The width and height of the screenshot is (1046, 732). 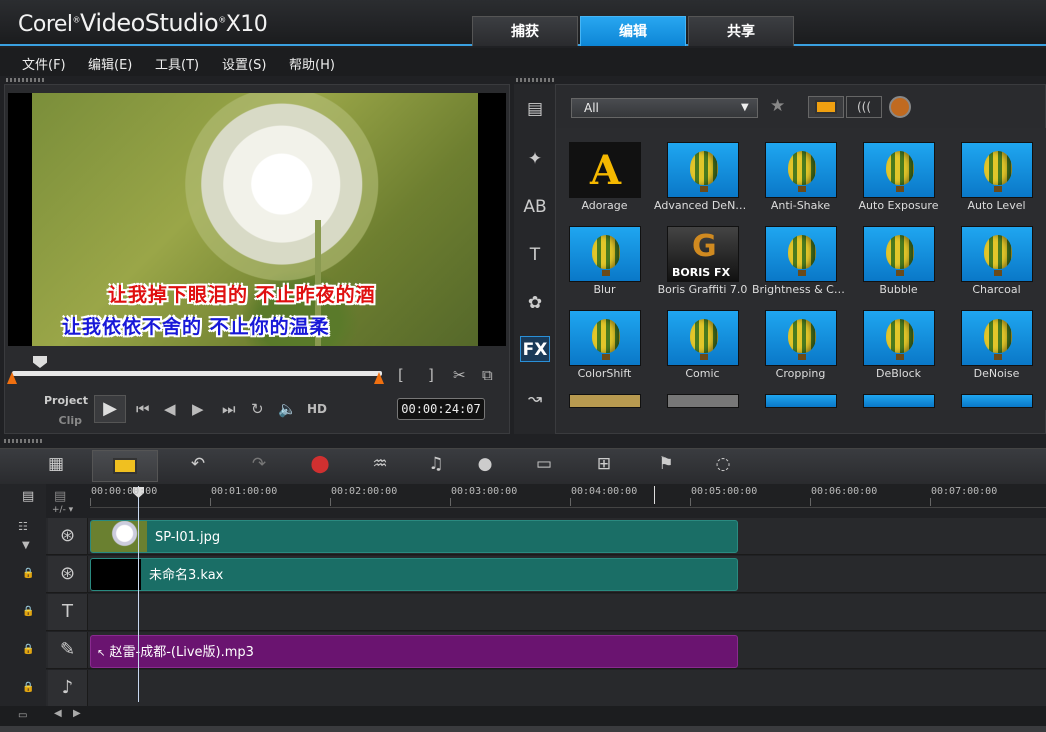 What do you see at coordinates (535, 159) in the screenshot?
I see `instant-project-icon: ✦` at bounding box center [535, 159].